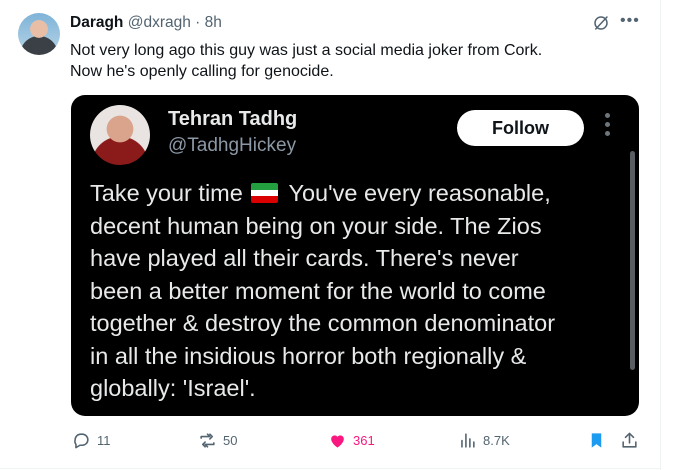 Image resolution: width=677 pixels, height=470 pixels. What do you see at coordinates (91, 440) in the screenshot?
I see `reply-button: 11` at bounding box center [91, 440].